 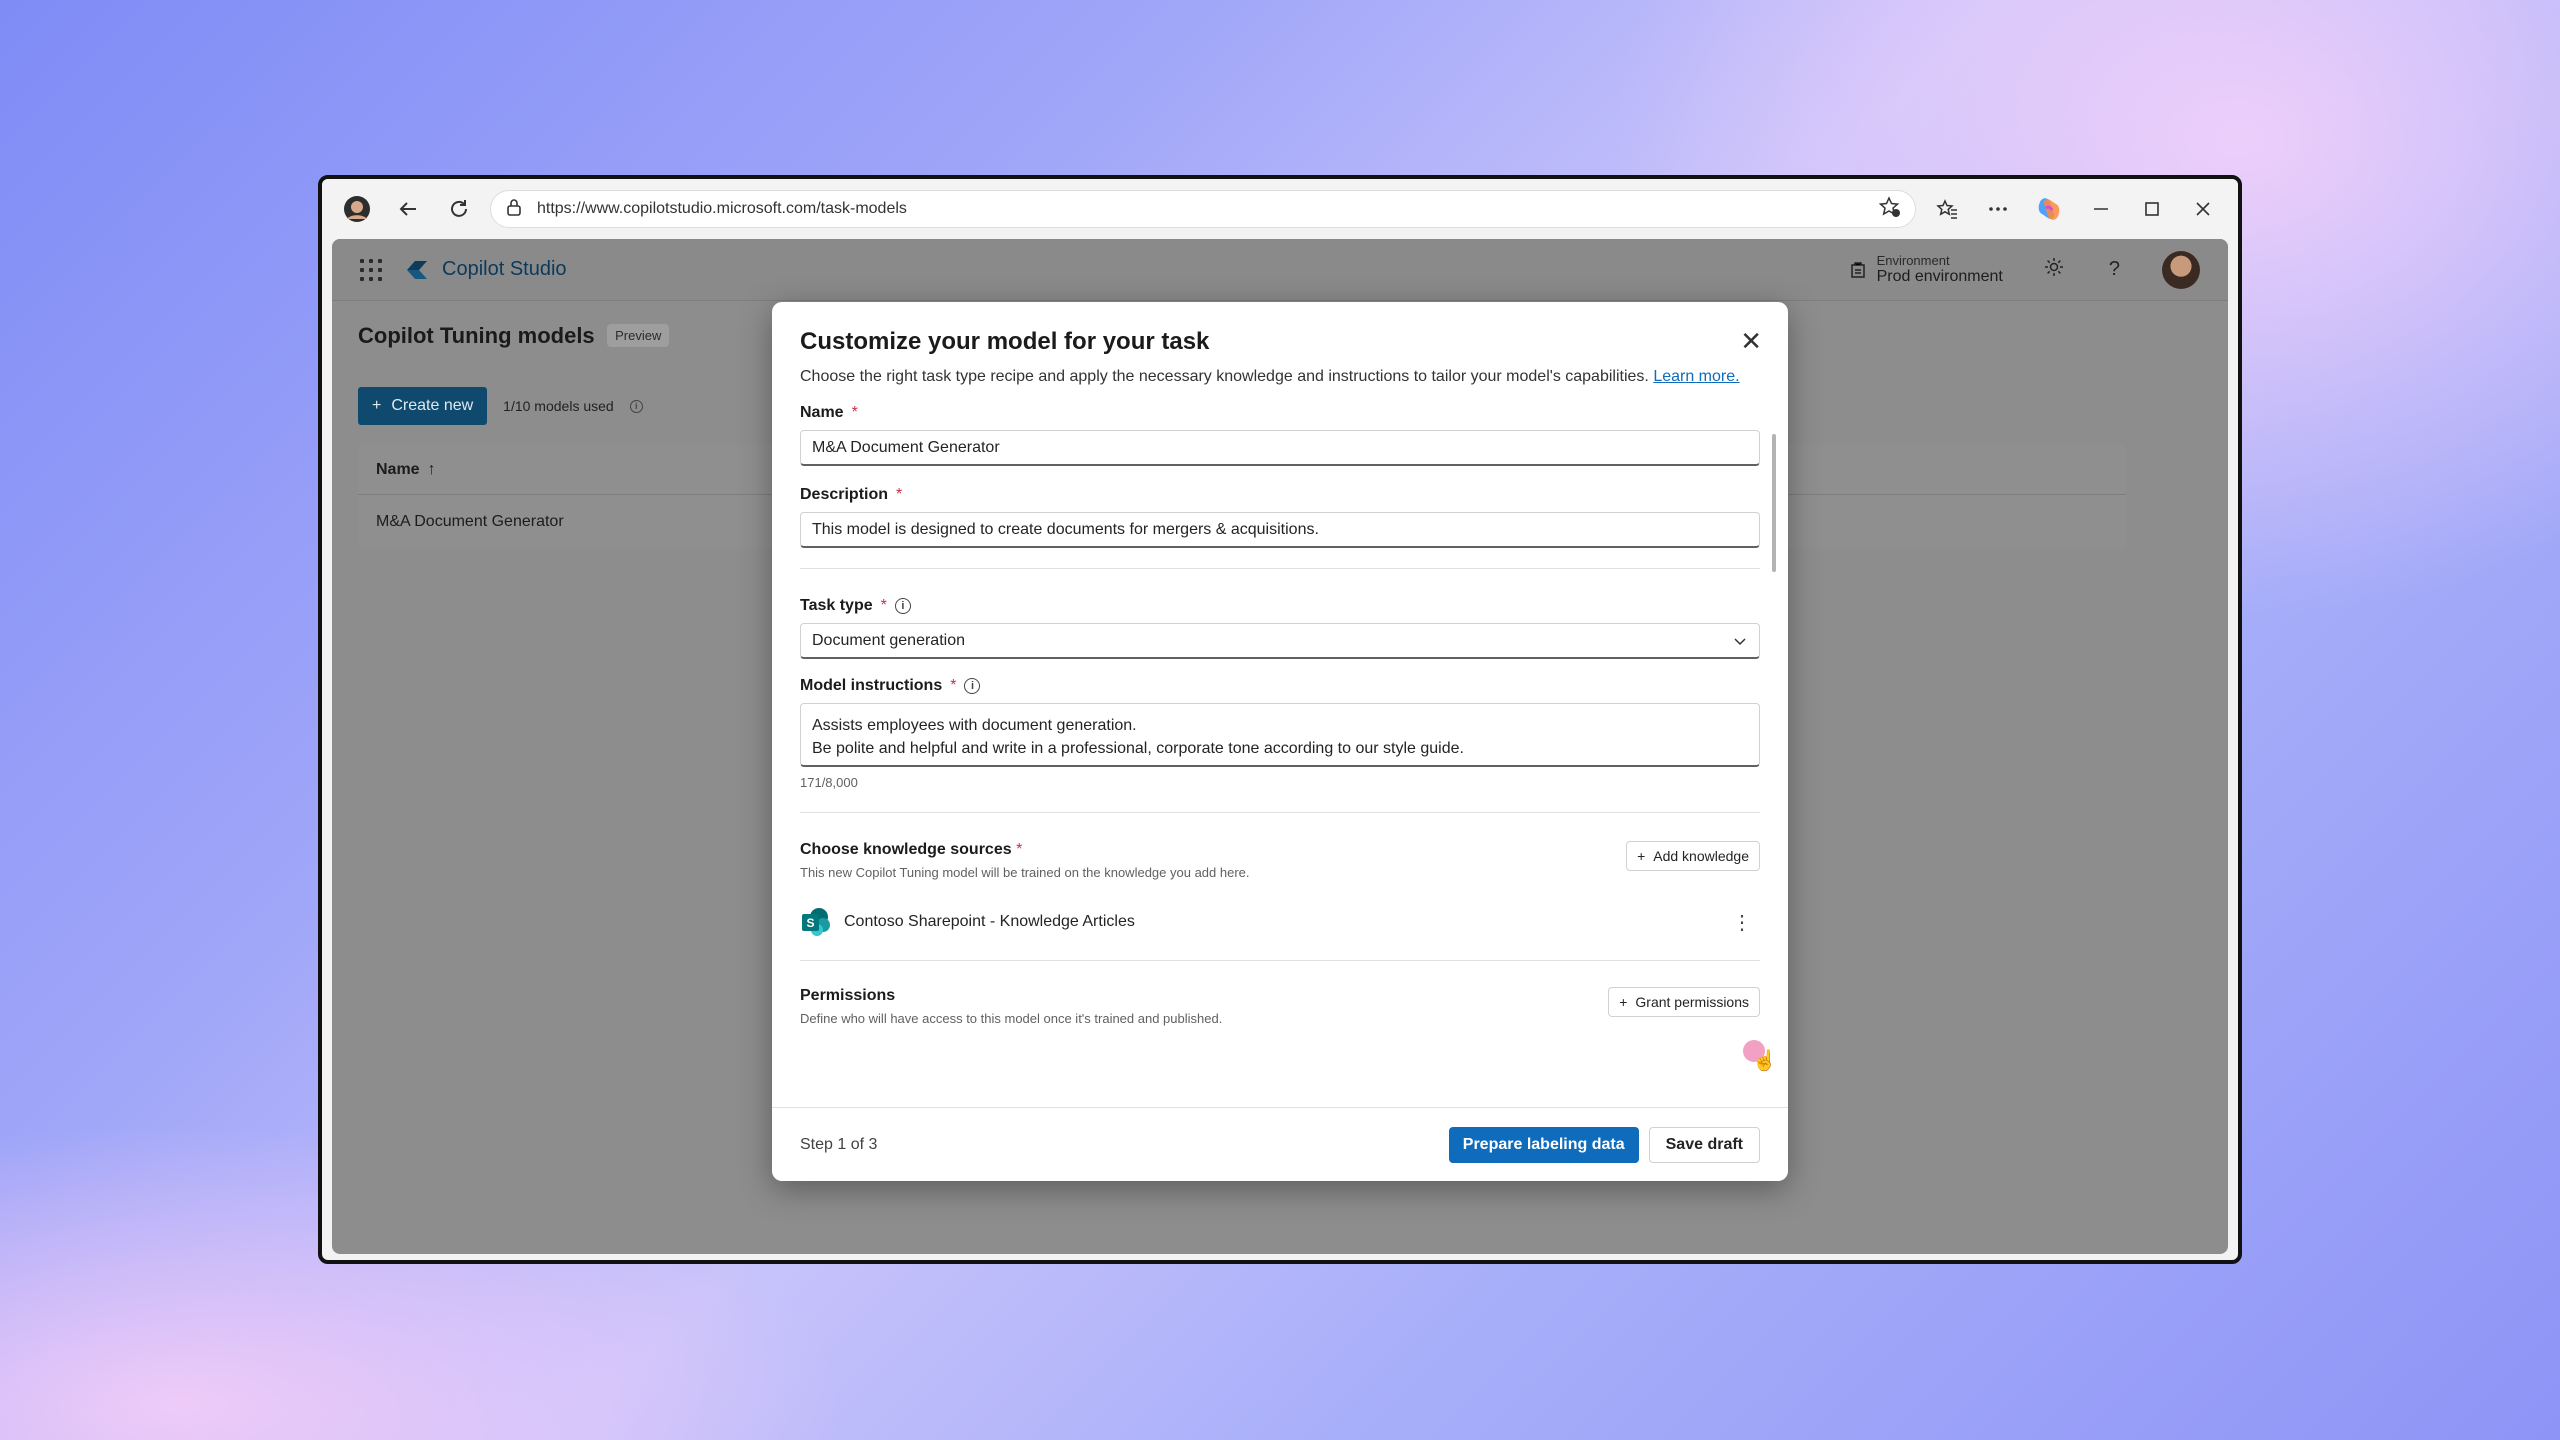 I want to click on brand: Copilot Studio, so click(x=485, y=270).